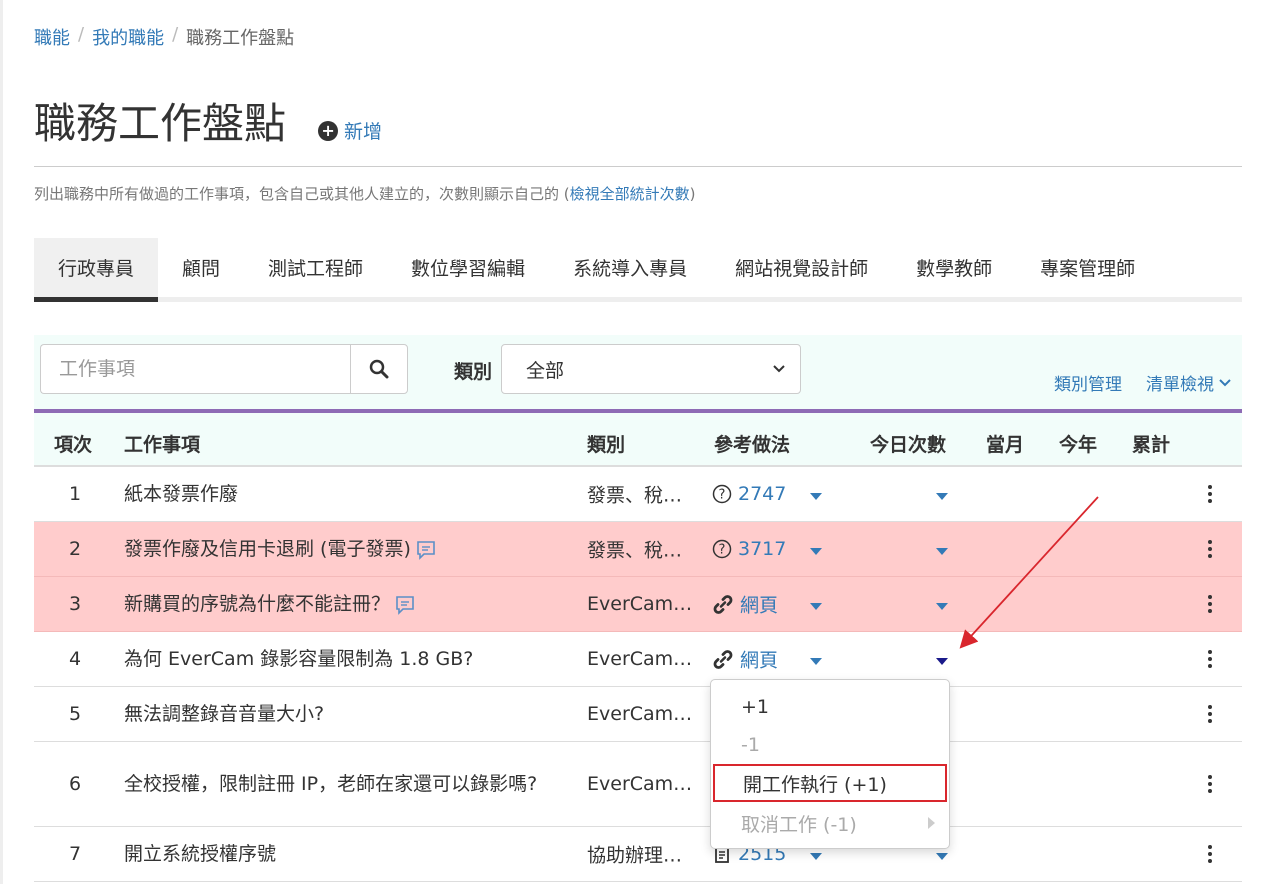  I want to click on menu-item-minus-one: -1, so click(830, 745).